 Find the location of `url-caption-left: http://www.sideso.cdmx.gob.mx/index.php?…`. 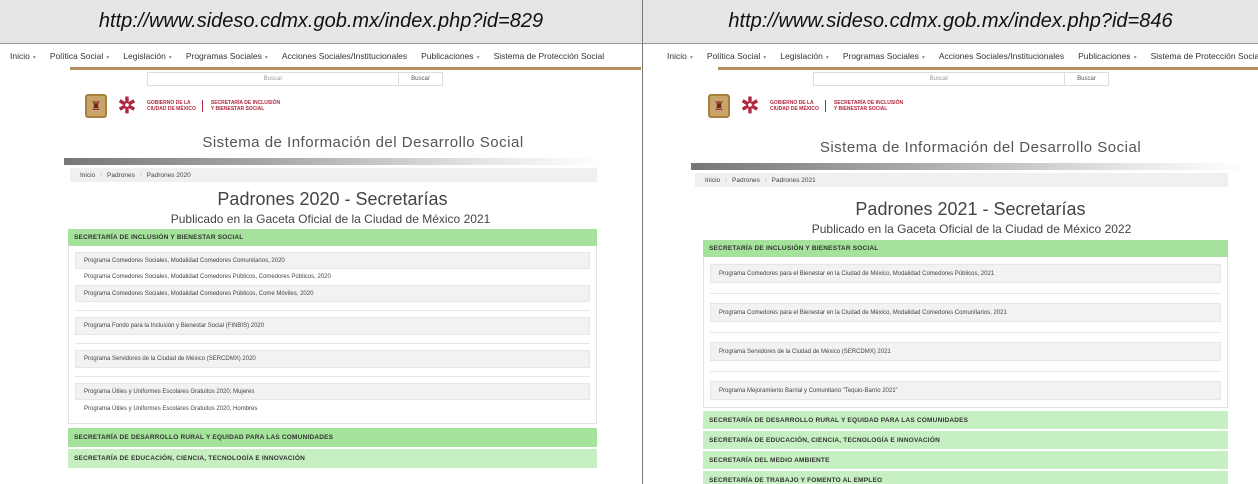

url-caption-left: http://www.sideso.cdmx.gob.mx/index.php?… is located at coordinates (321, 22).